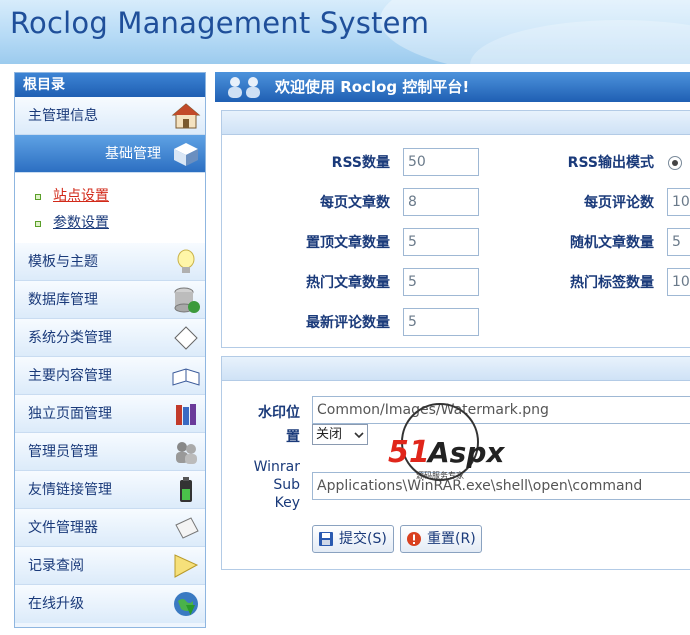  What do you see at coordinates (409, 452) in the screenshot?
I see `svg-text: 51` at bounding box center [409, 452].